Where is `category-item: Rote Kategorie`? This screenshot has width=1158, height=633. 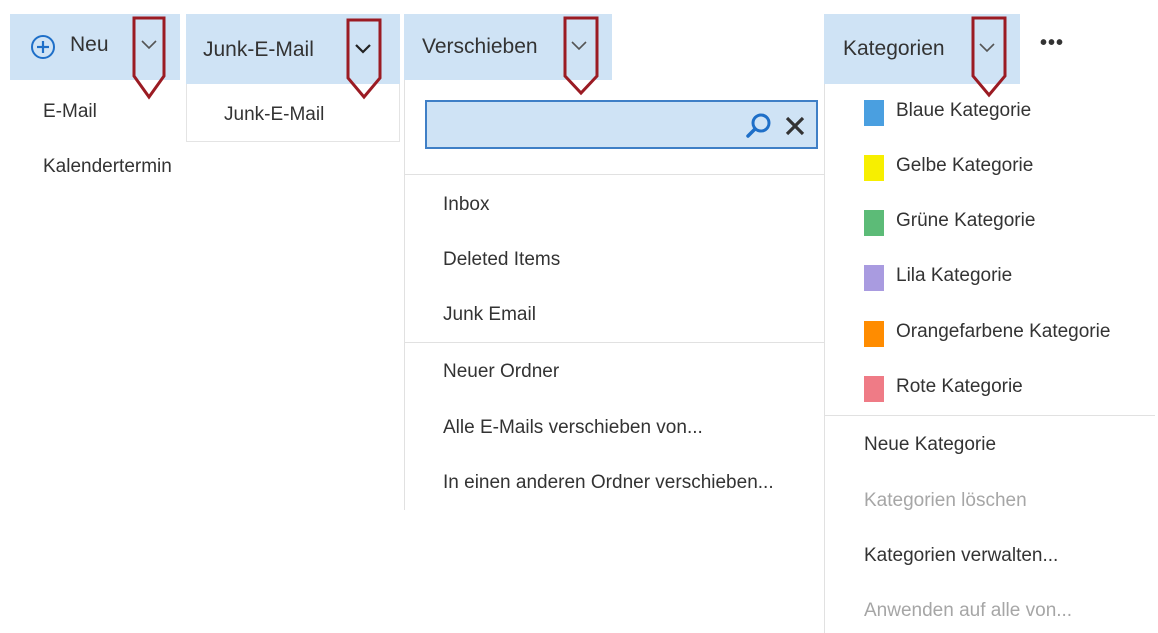
category-item: Rote Kategorie is located at coordinates (990, 389).